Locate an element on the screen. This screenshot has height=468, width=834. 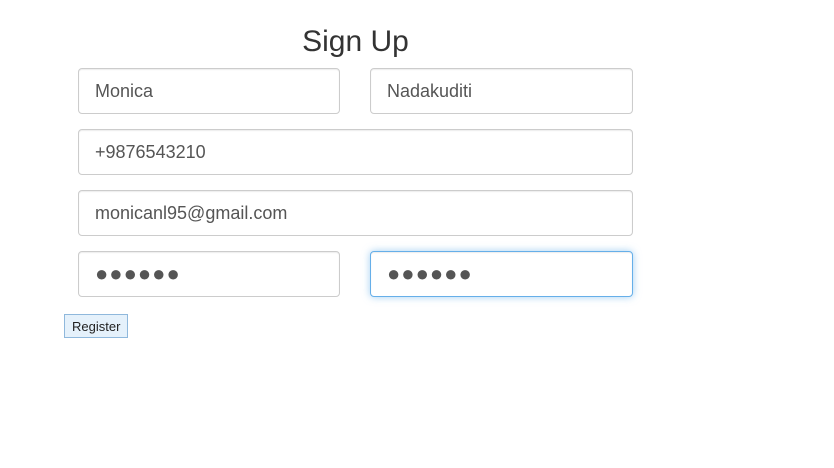
register-button: Register is located at coordinates (96, 326).